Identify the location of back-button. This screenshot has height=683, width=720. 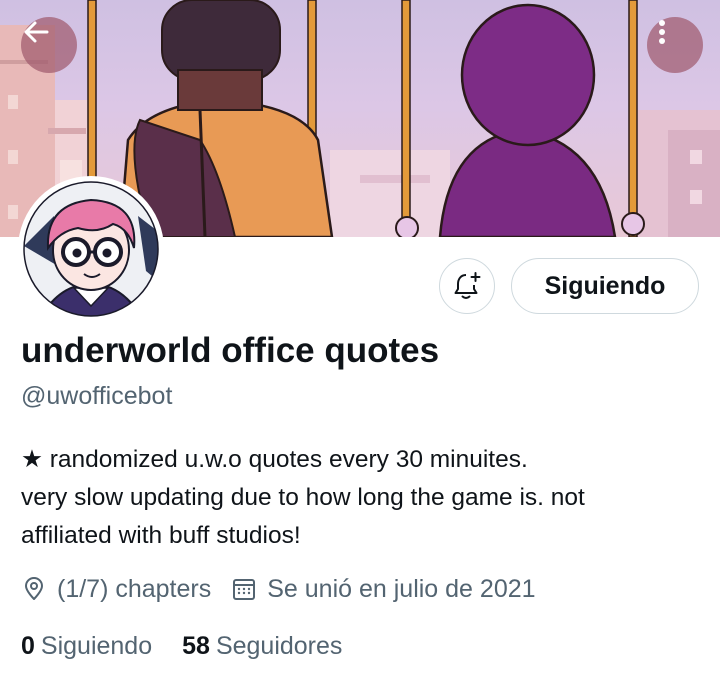
(49, 45).